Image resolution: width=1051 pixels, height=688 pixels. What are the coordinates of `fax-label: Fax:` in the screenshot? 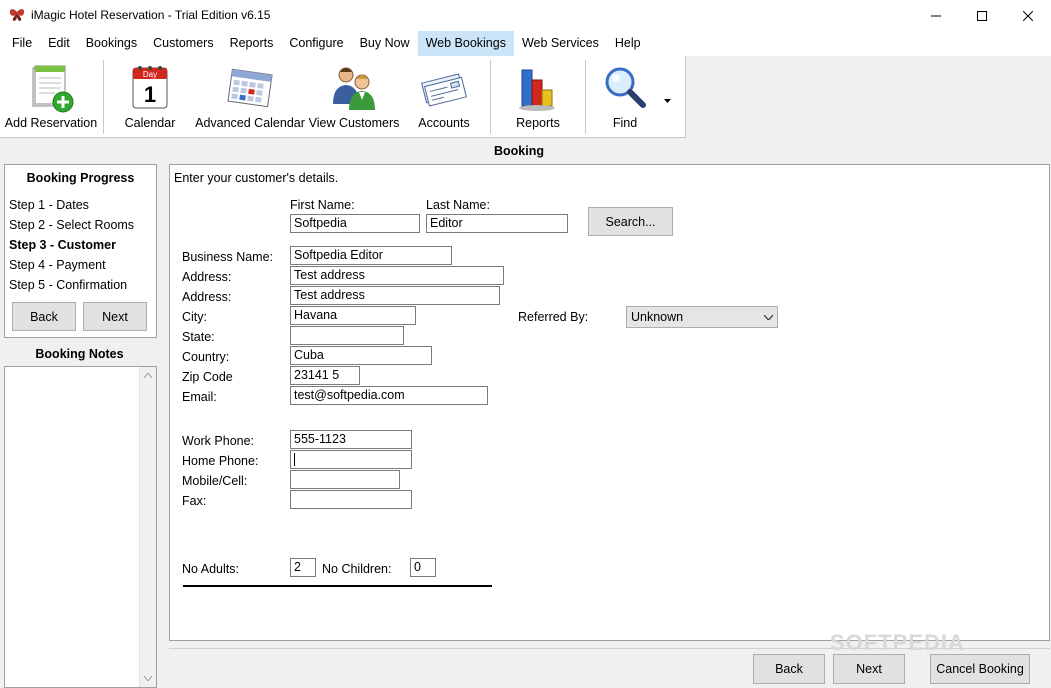 It's located at (194, 501).